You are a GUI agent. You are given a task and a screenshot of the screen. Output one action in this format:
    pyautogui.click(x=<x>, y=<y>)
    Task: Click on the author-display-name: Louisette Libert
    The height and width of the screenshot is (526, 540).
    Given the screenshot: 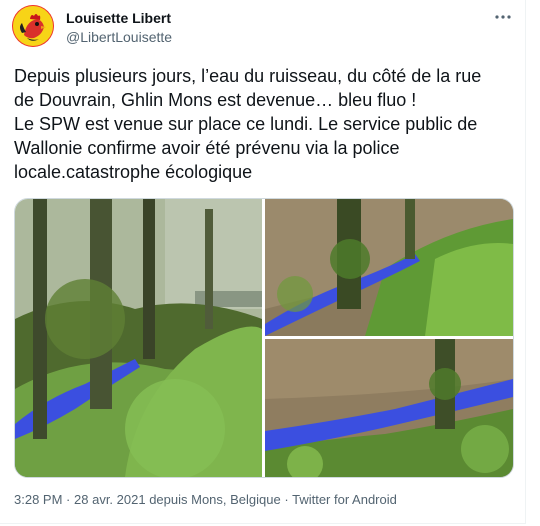 What is the action you would take?
    pyautogui.click(x=118, y=18)
    